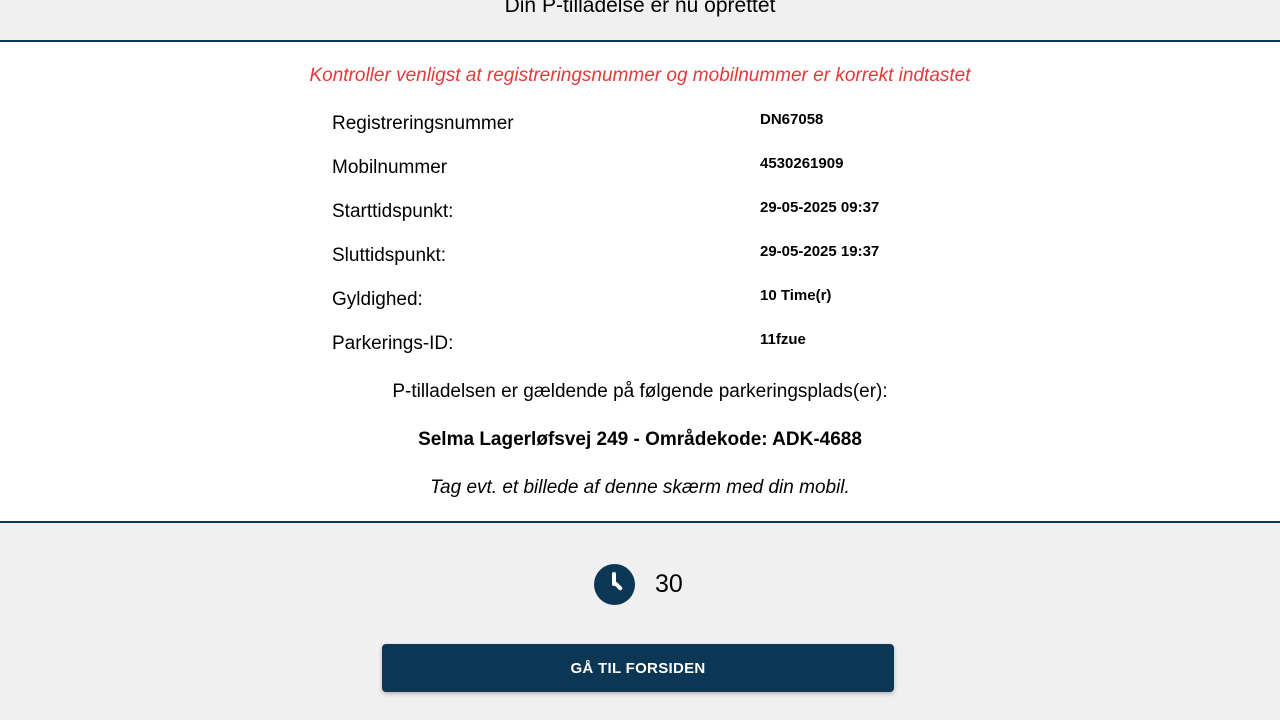 The width and height of the screenshot is (1280, 720). What do you see at coordinates (423, 123) in the screenshot?
I see `detail-label: Registreringsnummer` at bounding box center [423, 123].